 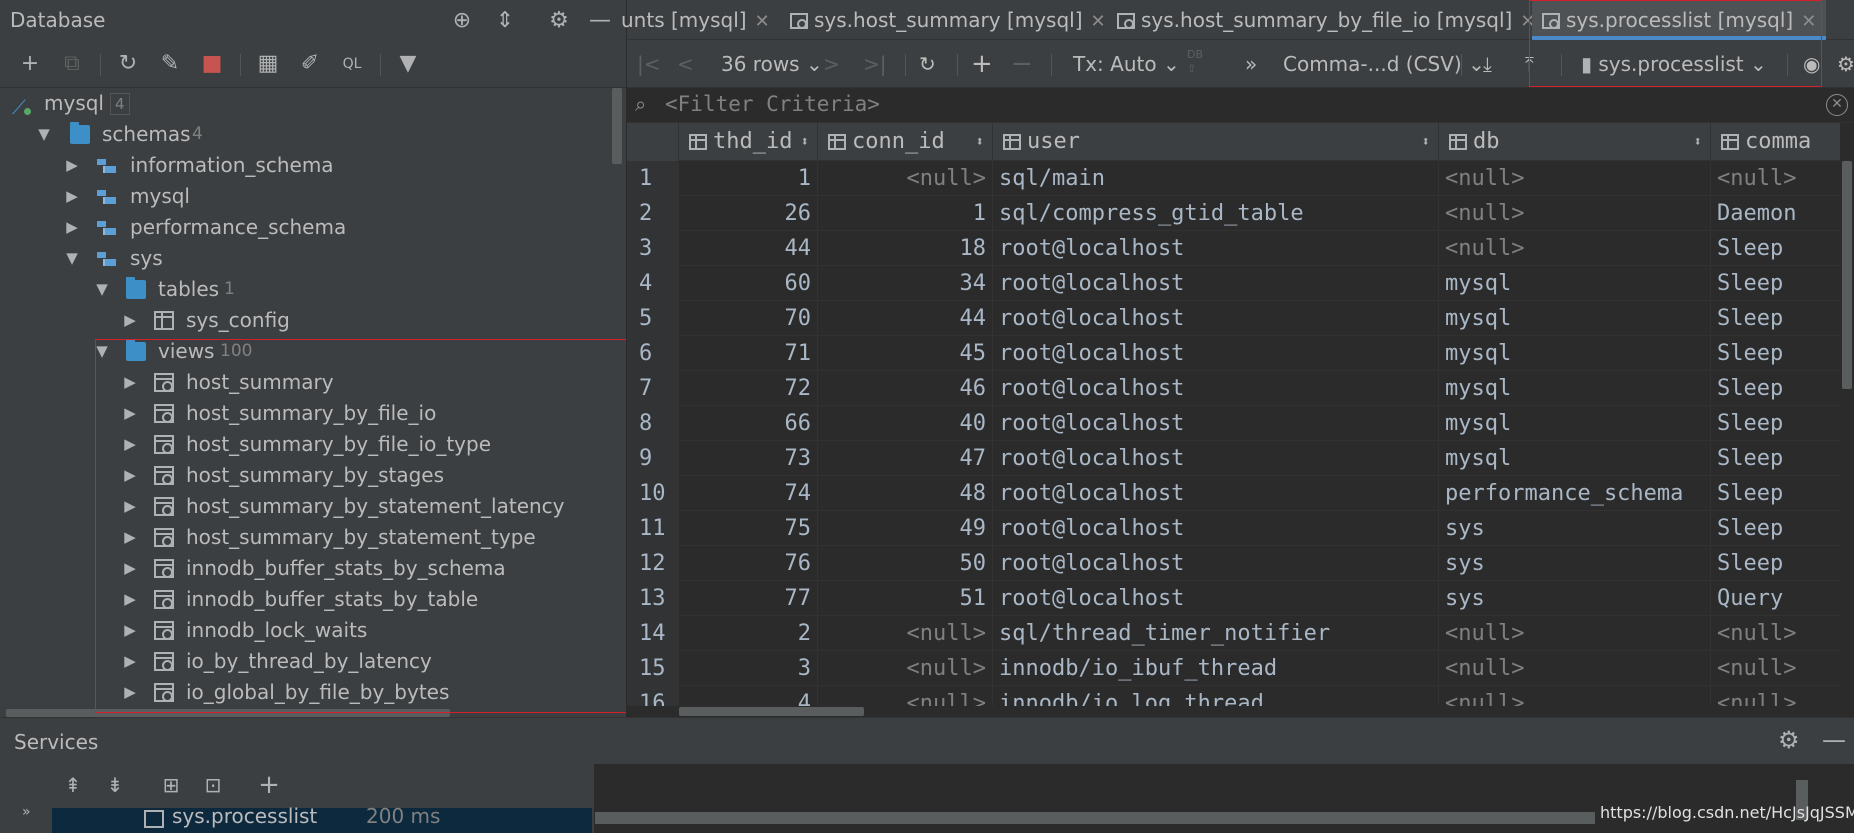 What do you see at coordinates (305, 568) in the screenshot?
I see `tree-view-item: ▶ innodb_buffer_stats_by_schema` at bounding box center [305, 568].